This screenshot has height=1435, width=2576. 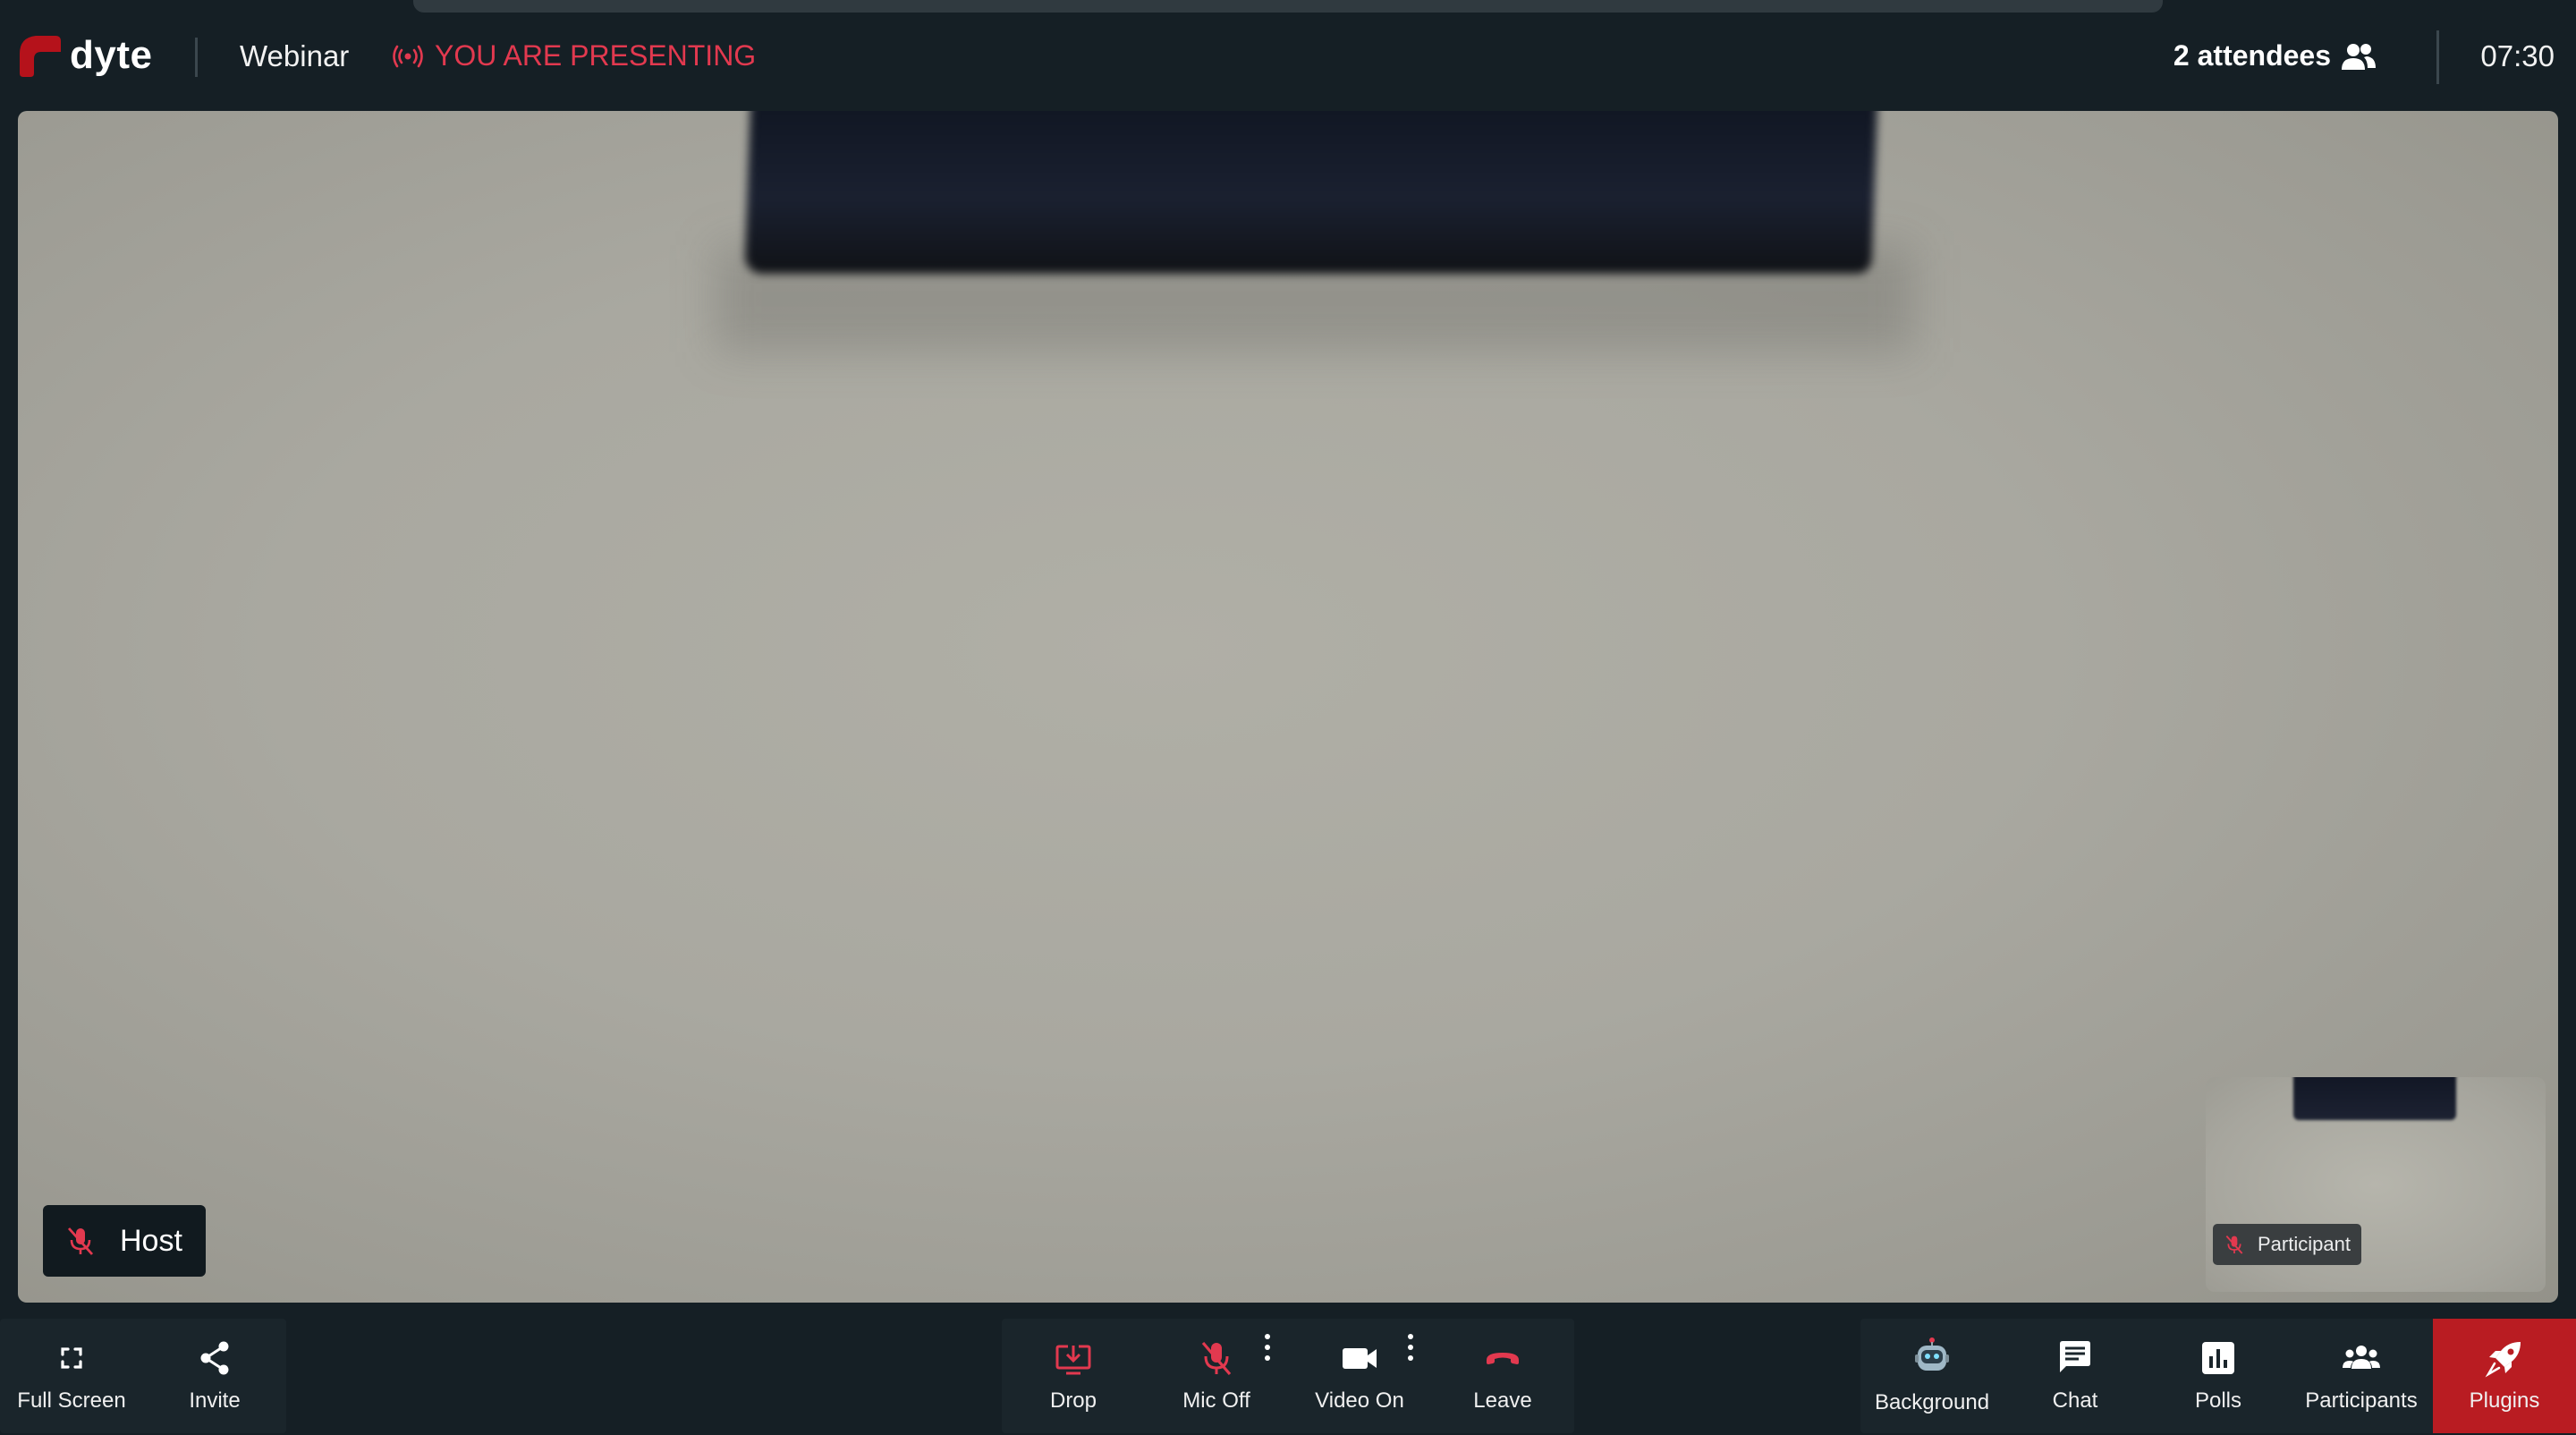 I want to click on dyte-logo: dyte, so click(x=83, y=55).